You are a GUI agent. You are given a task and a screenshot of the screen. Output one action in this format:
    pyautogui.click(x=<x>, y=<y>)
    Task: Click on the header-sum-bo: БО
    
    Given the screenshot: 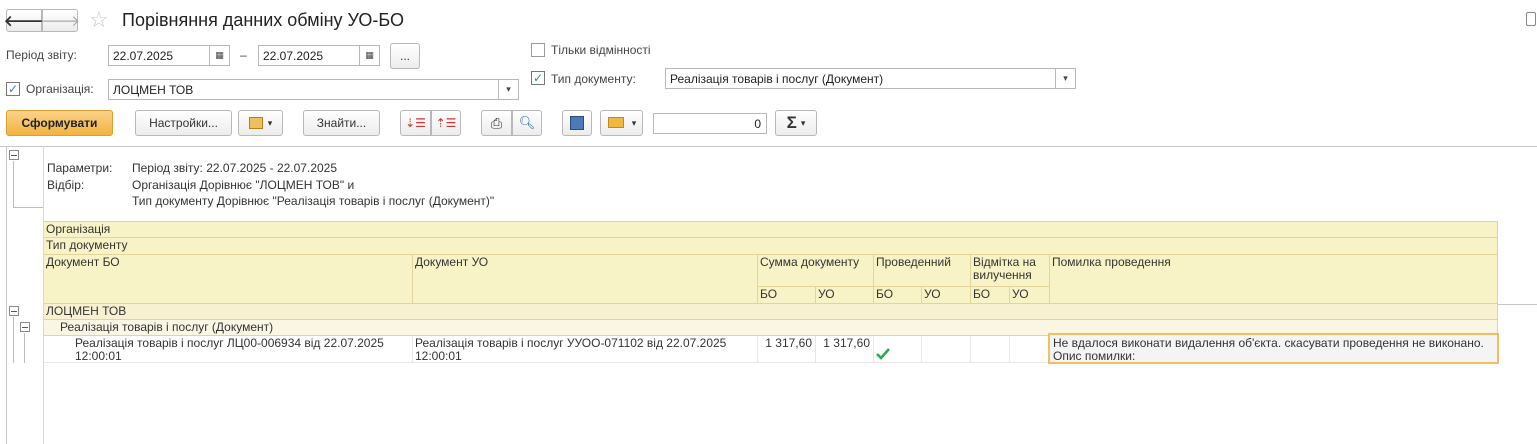 What is the action you would take?
    pyautogui.click(x=787, y=295)
    